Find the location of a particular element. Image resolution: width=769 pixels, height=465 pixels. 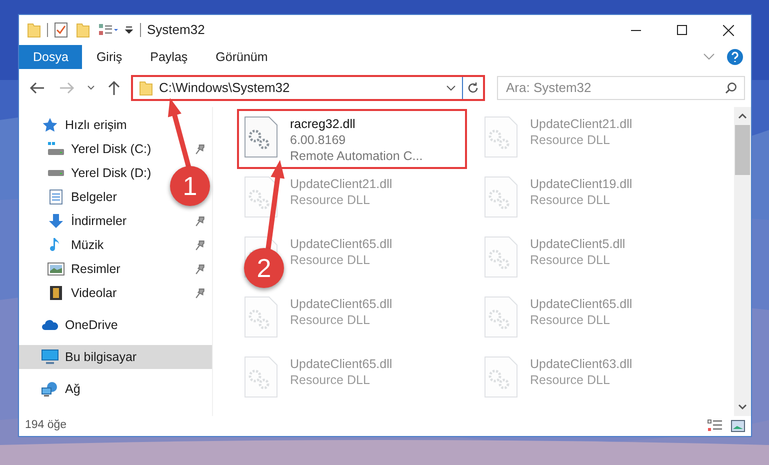

window-title: System32 is located at coordinates (176, 30).